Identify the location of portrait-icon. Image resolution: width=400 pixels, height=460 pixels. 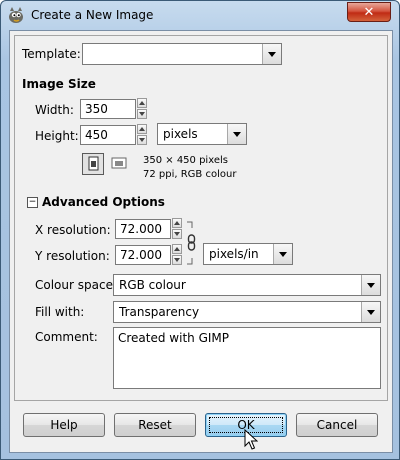
(93, 163).